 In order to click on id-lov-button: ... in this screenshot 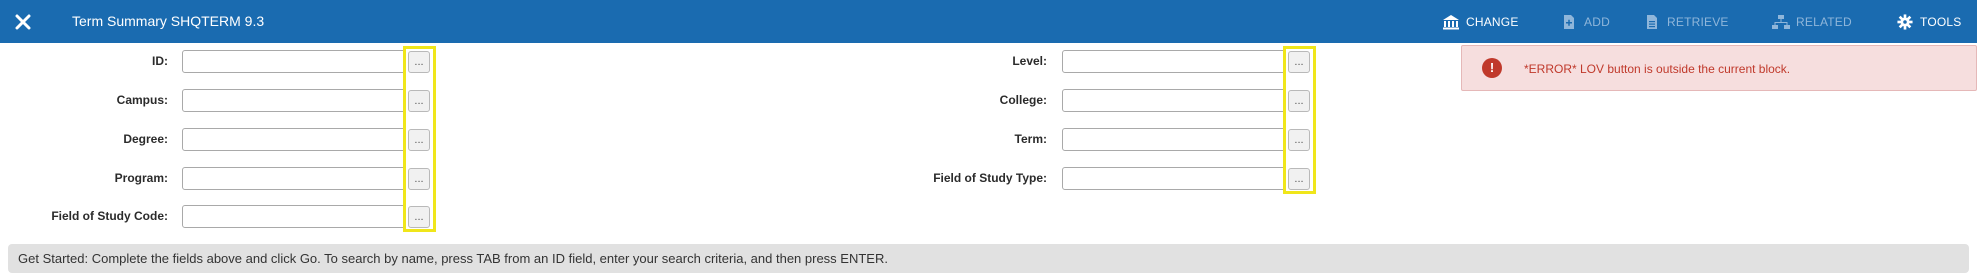, I will do `click(419, 62)`.